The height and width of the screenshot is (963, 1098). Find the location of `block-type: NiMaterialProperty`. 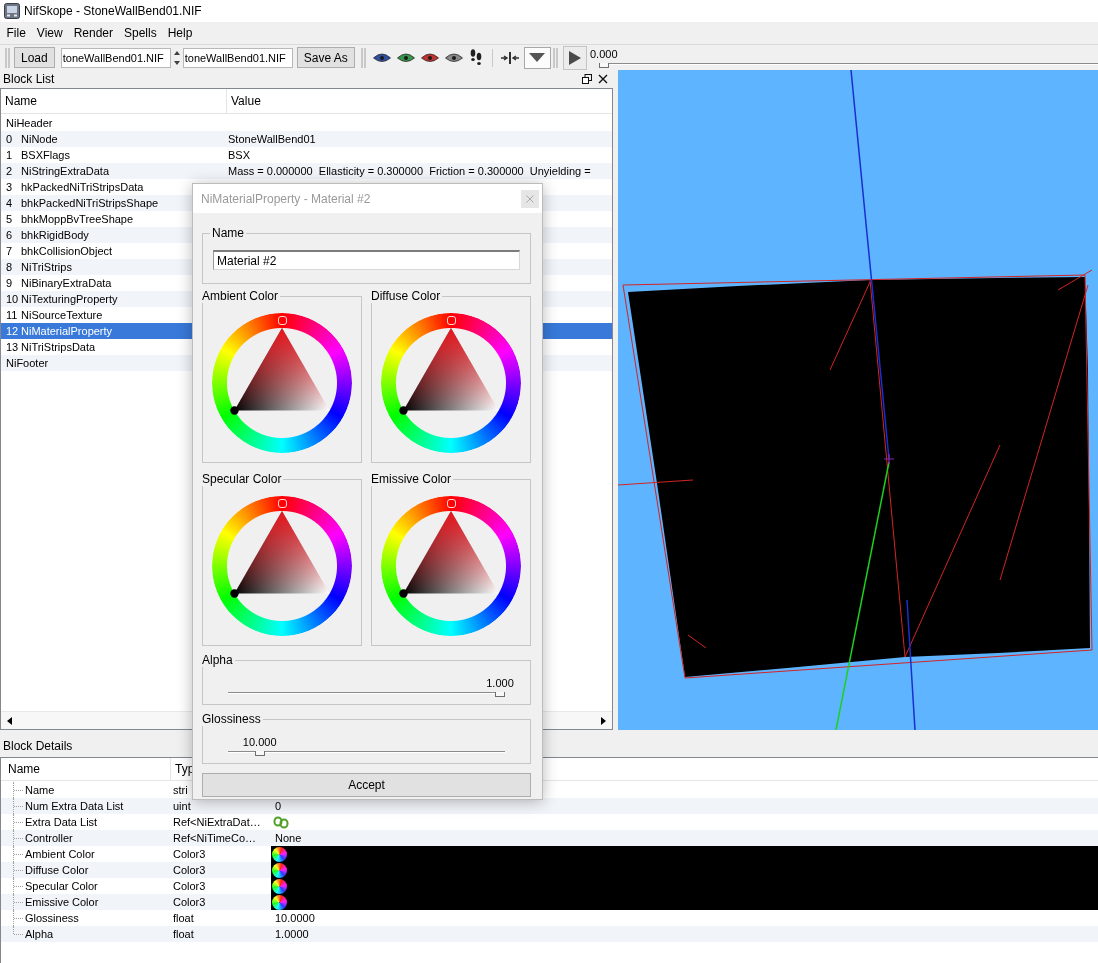

block-type: NiMaterialProperty is located at coordinates (67, 331).